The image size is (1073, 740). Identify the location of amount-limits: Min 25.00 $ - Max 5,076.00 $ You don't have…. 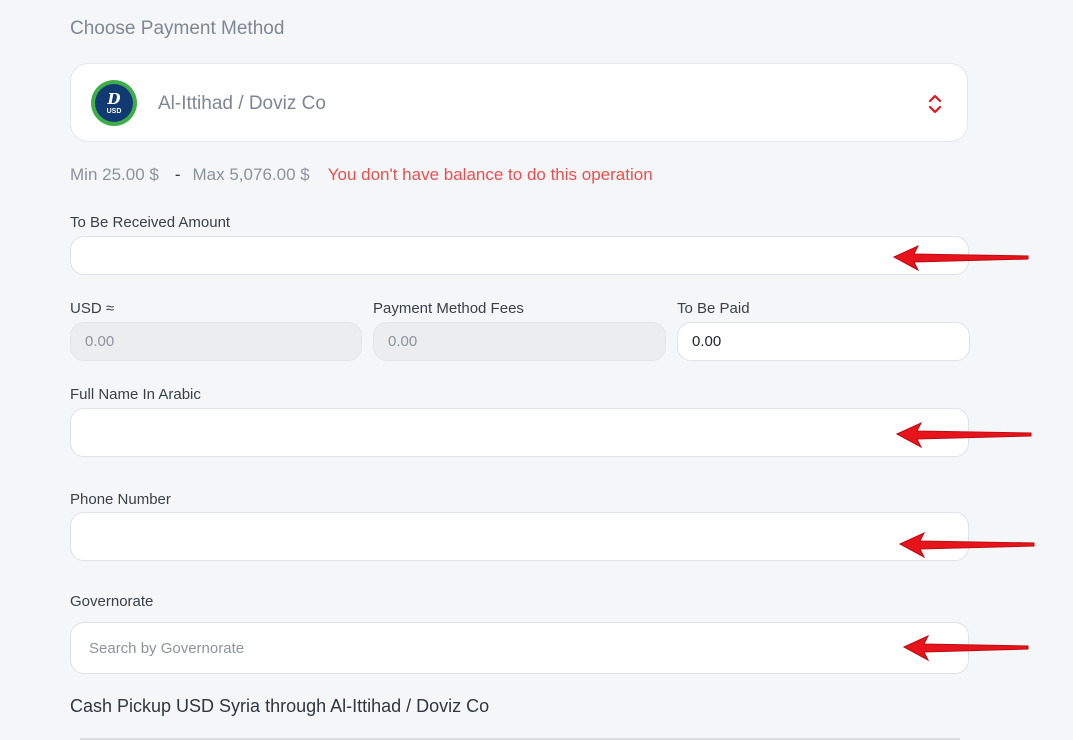
(361, 175).